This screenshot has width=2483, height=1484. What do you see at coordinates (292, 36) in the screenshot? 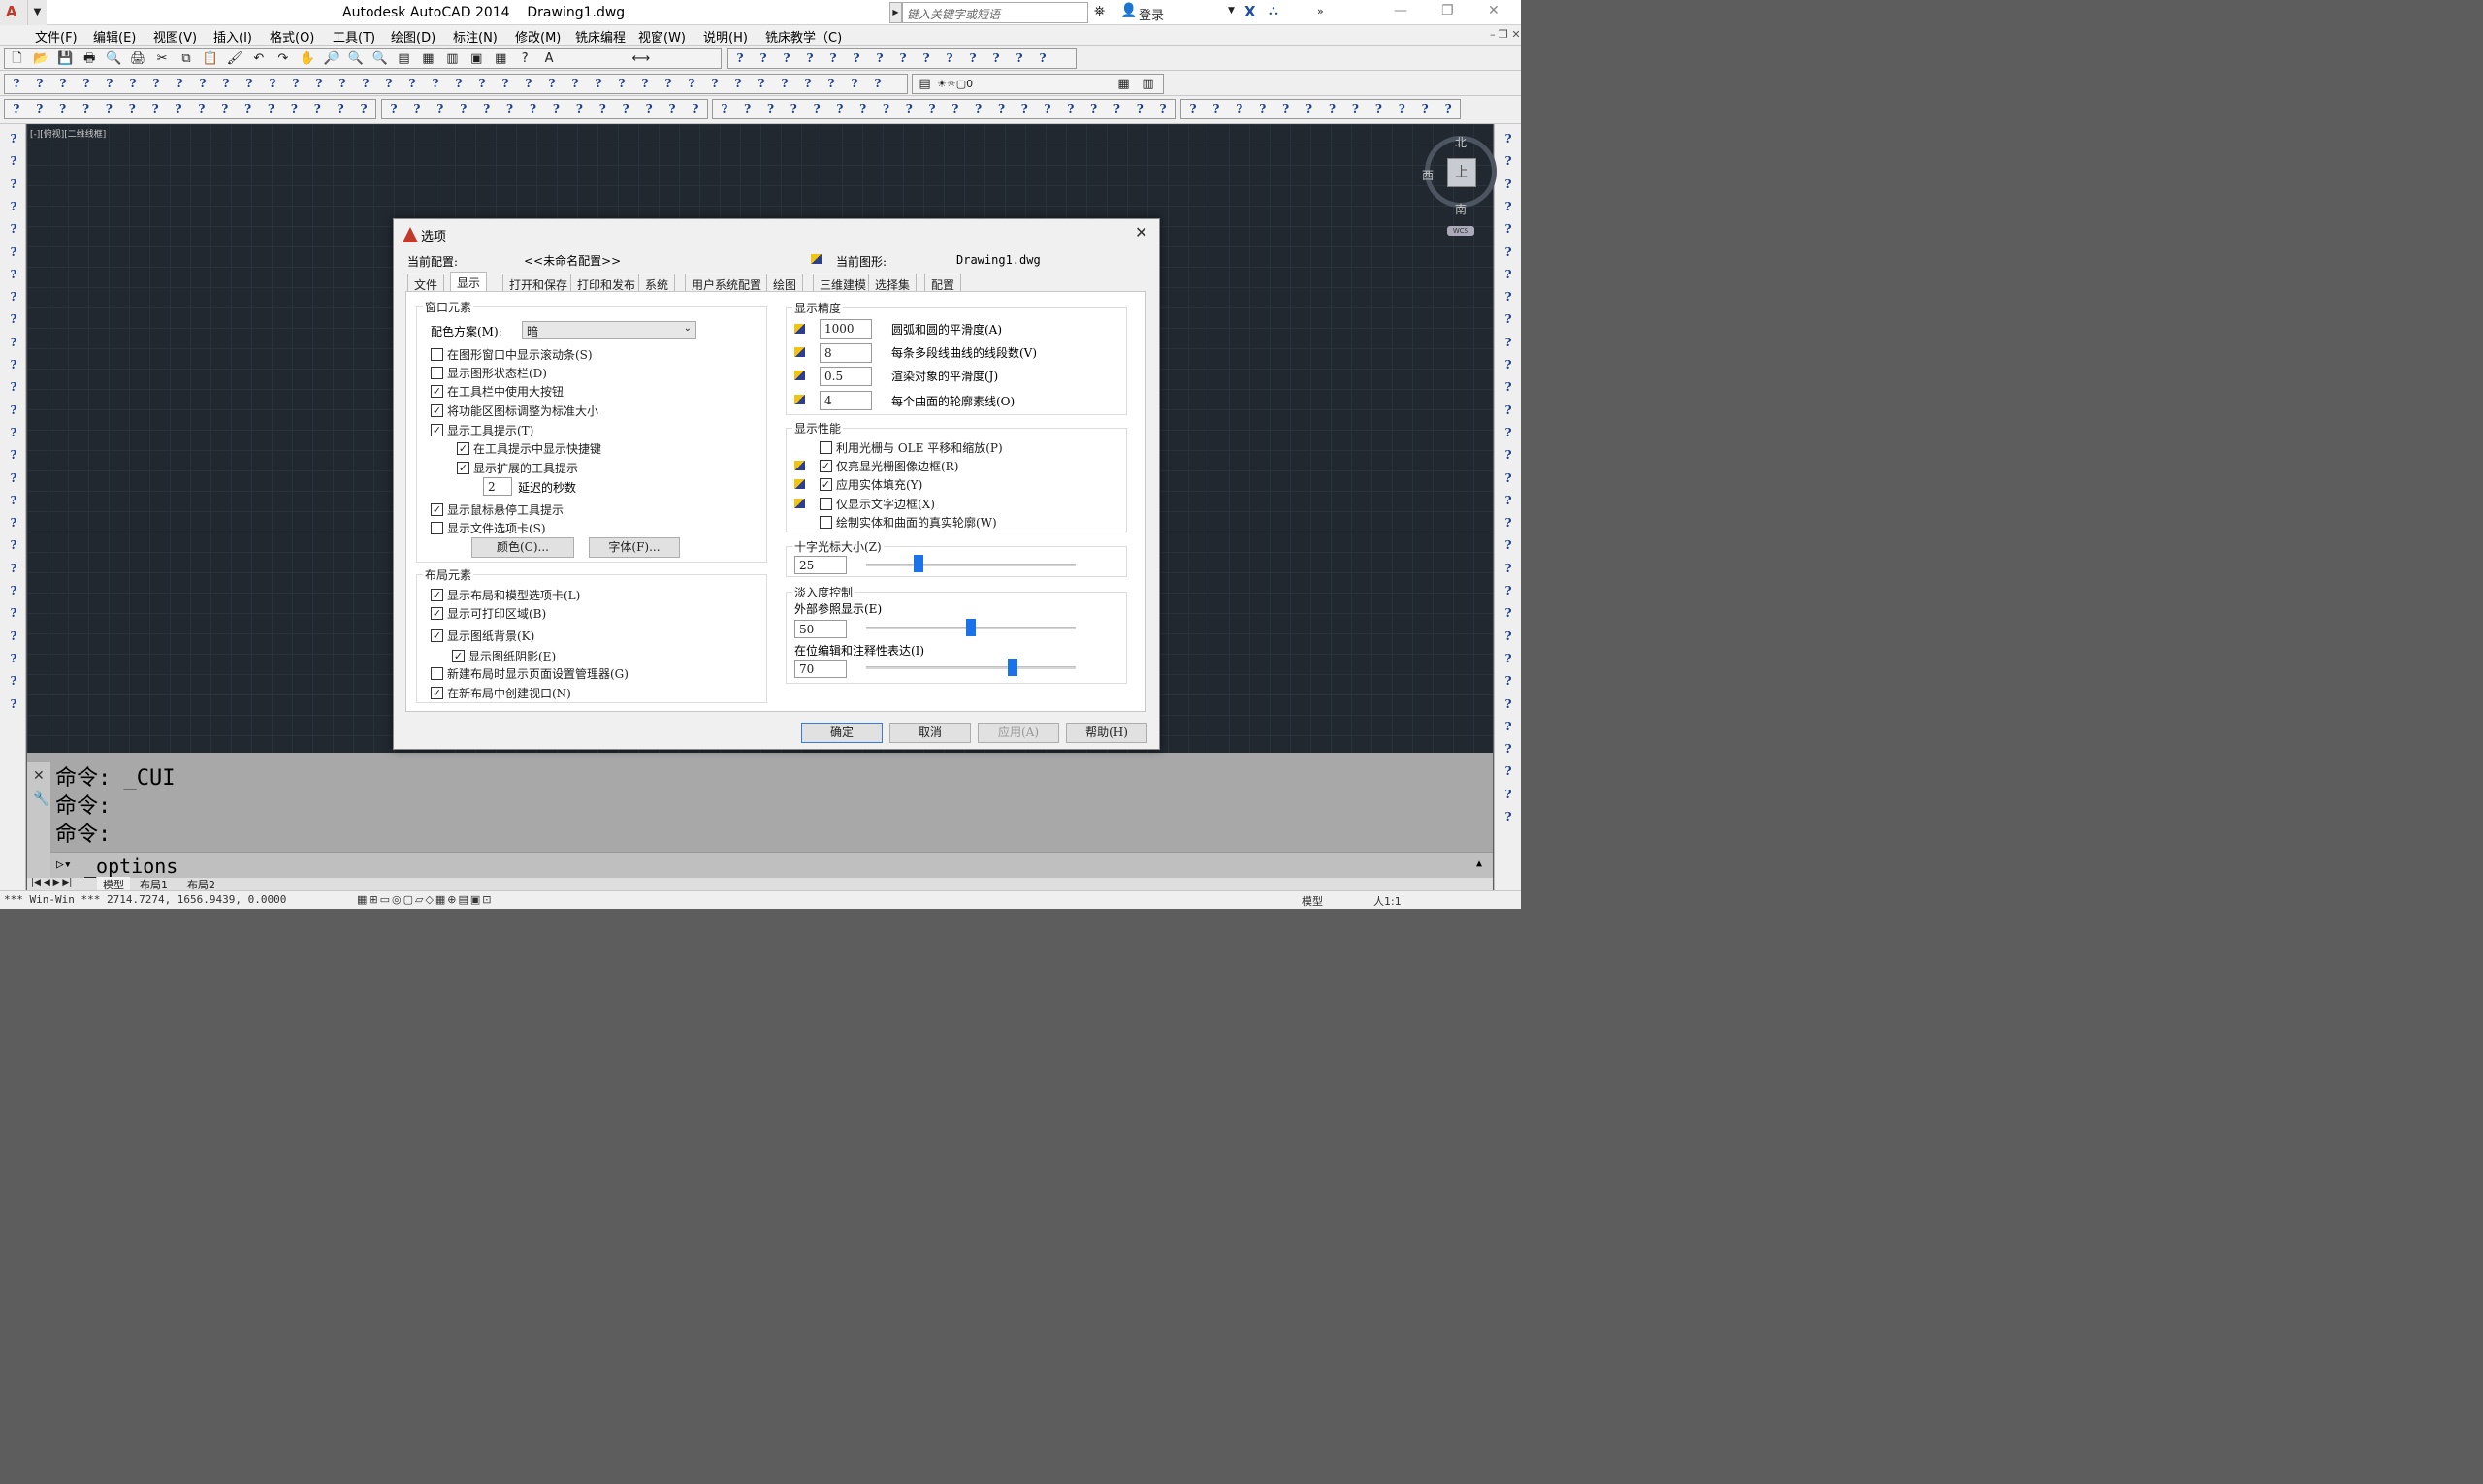
I see `menu-format: 格式(O)` at bounding box center [292, 36].